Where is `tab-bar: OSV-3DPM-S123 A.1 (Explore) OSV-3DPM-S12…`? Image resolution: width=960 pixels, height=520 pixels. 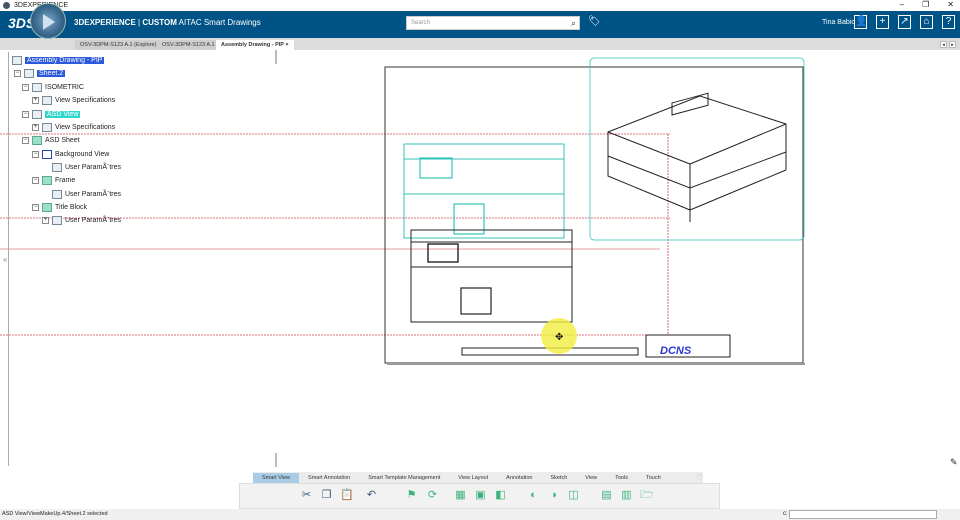 tab-bar: OSV-3DPM-S123 A.1 (Explore) OSV-3DPM-S12… is located at coordinates (480, 44).